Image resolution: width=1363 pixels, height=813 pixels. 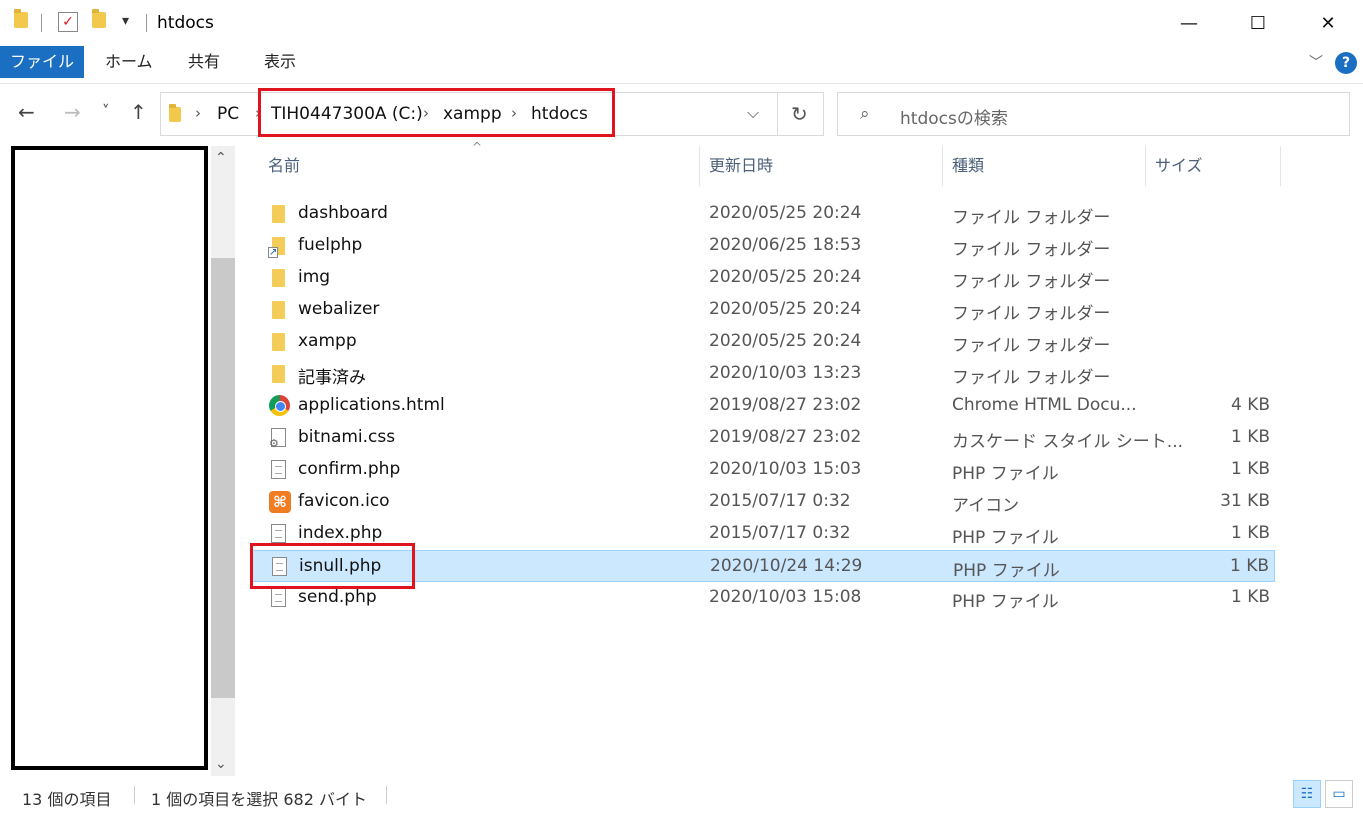 What do you see at coordinates (221, 764) in the screenshot?
I see `scroll-down-icon: ⌄` at bounding box center [221, 764].